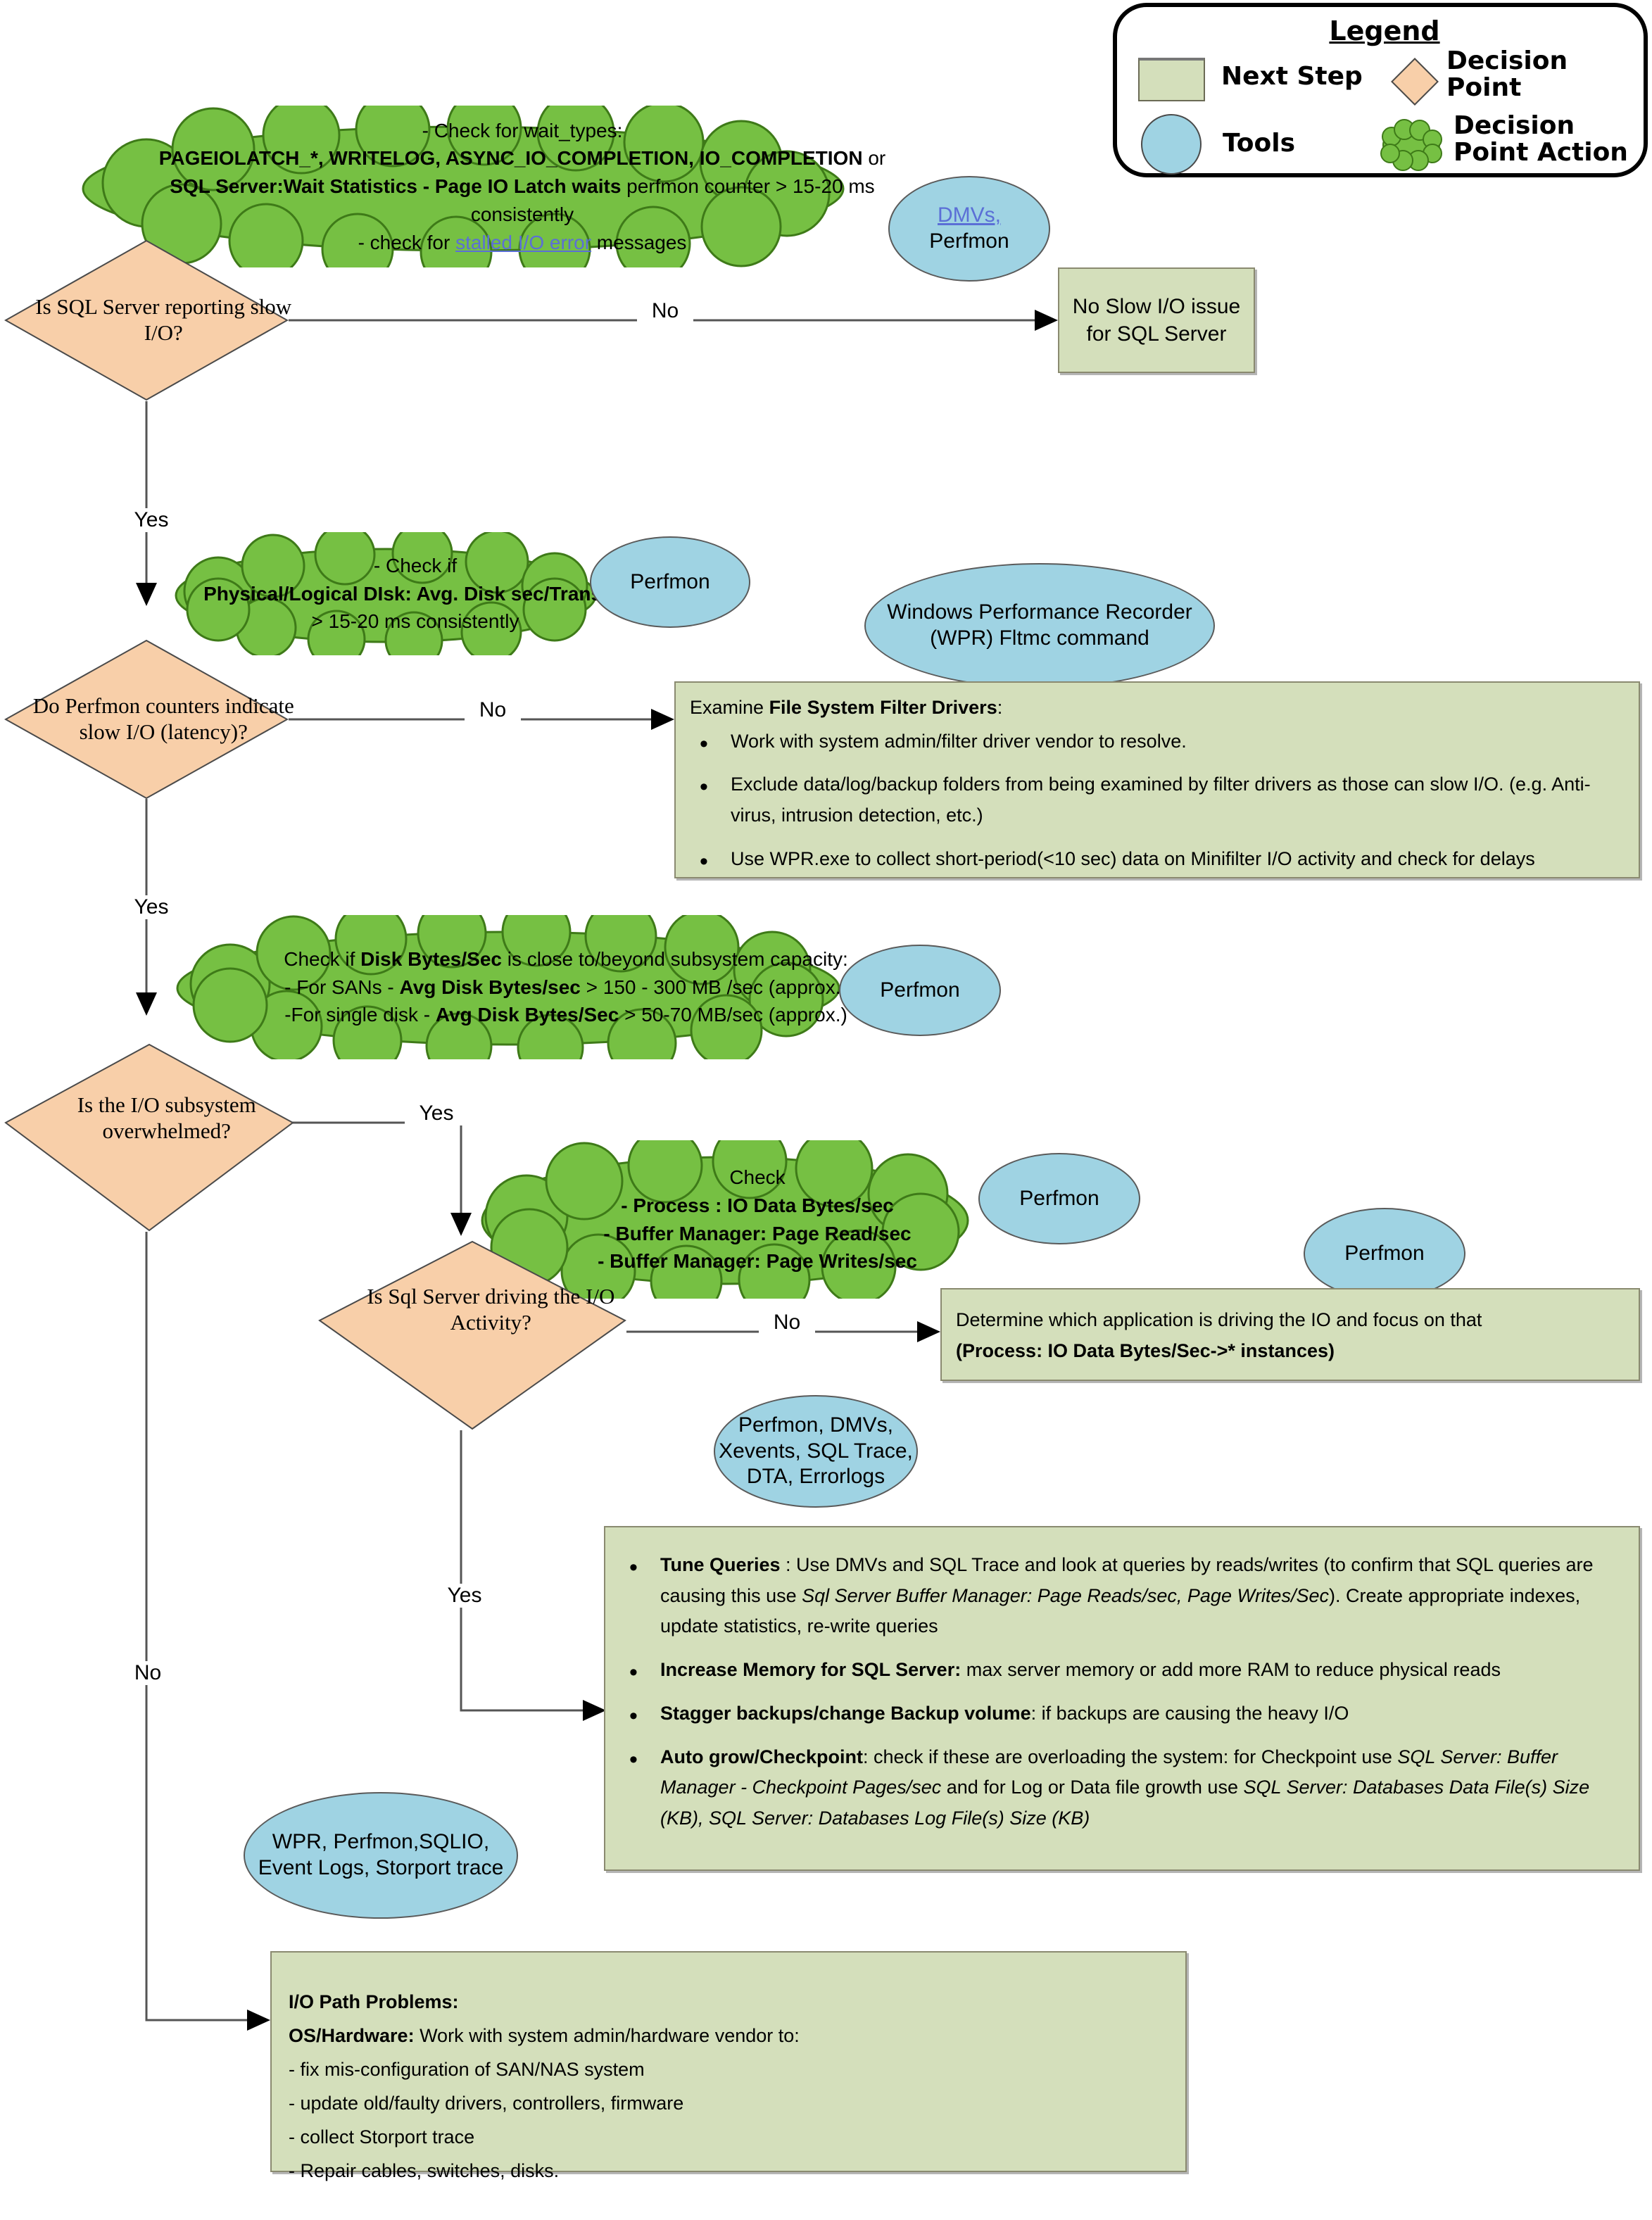 The image size is (1652, 2220). Describe the element at coordinates (969, 241) in the screenshot. I see `dmvs-perfmon-rest: Perfmon` at that location.